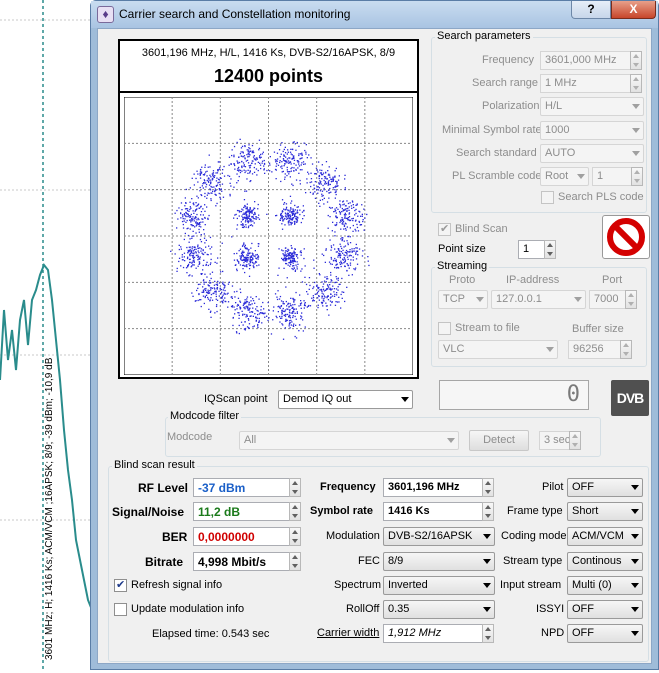 The image size is (659, 673). Describe the element at coordinates (250, 440) in the screenshot. I see `modcode-value: All` at that location.